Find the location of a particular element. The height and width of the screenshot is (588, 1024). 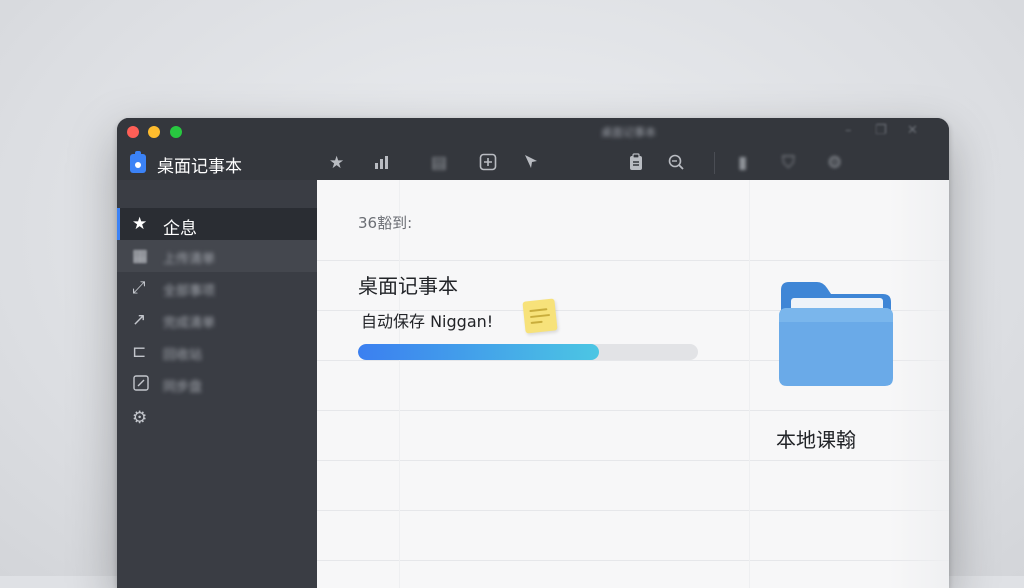

status-text: 36豁到: is located at coordinates (385, 223).